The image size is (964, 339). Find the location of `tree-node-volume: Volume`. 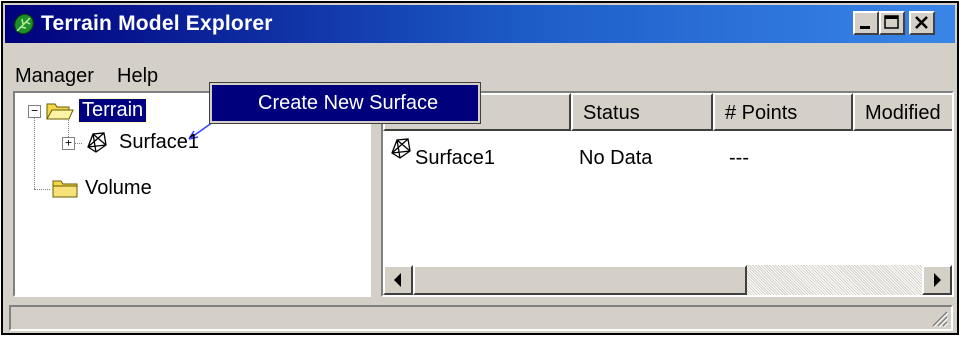

tree-node-volume: Volume is located at coordinates (118, 188).